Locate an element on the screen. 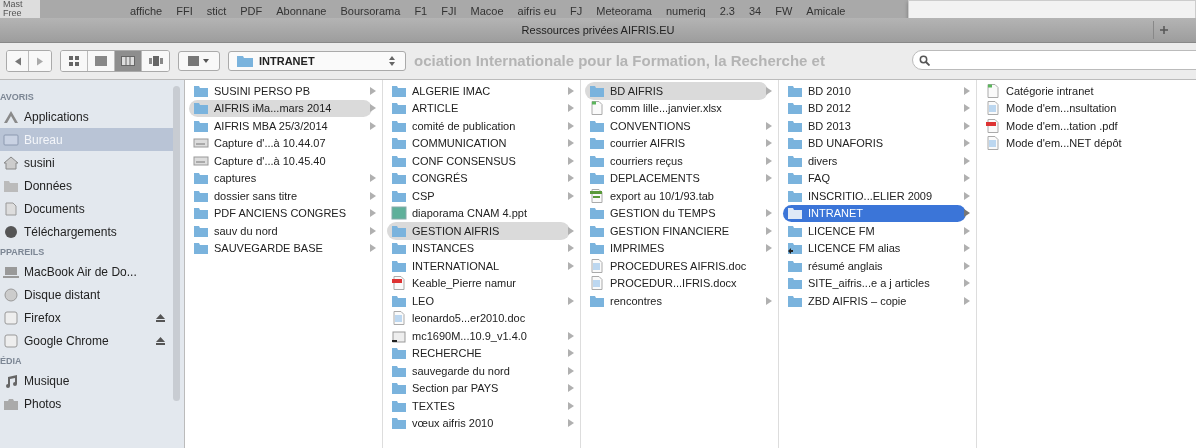 The width and height of the screenshot is (1196, 448). file-row: CONGRÉS is located at coordinates (478, 178).